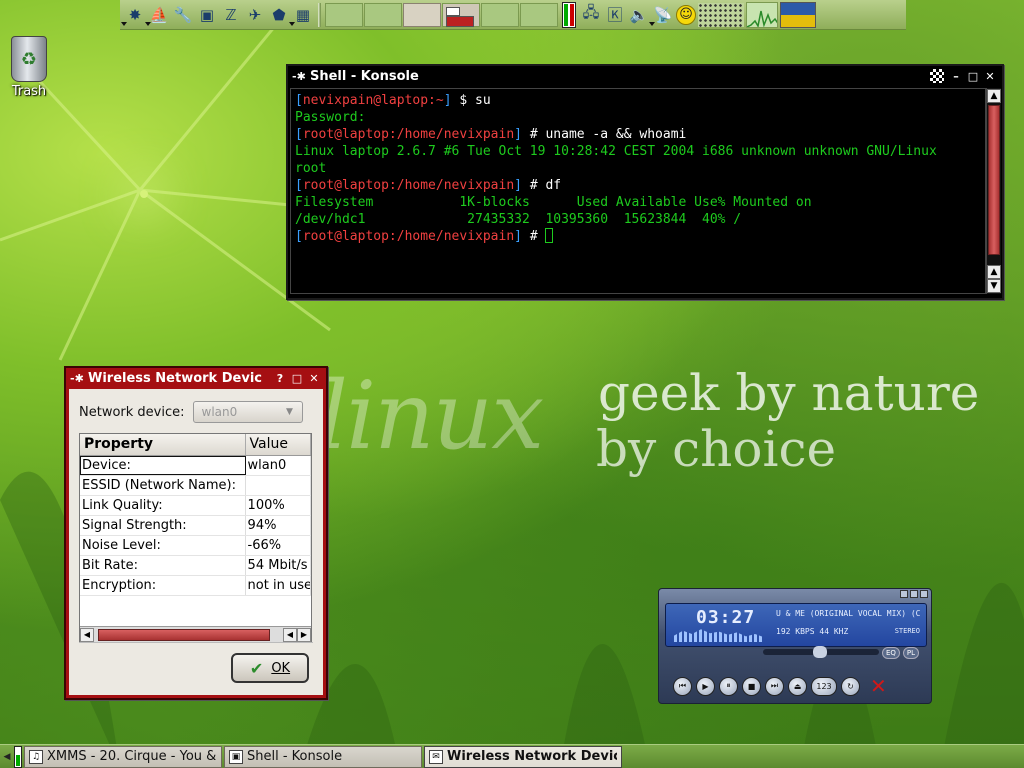 The height and width of the screenshot is (768, 1024). What do you see at coordinates (183, 15) in the screenshot?
I see `control-center-icon: 🔧` at bounding box center [183, 15].